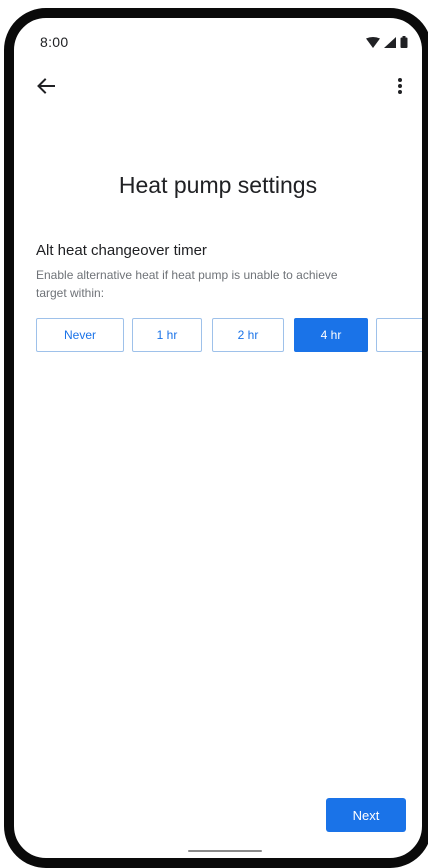 This screenshot has width=428, height=868. What do you see at coordinates (404, 44) in the screenshot?
I see `battery-icon` at bounding box center [404, 44].